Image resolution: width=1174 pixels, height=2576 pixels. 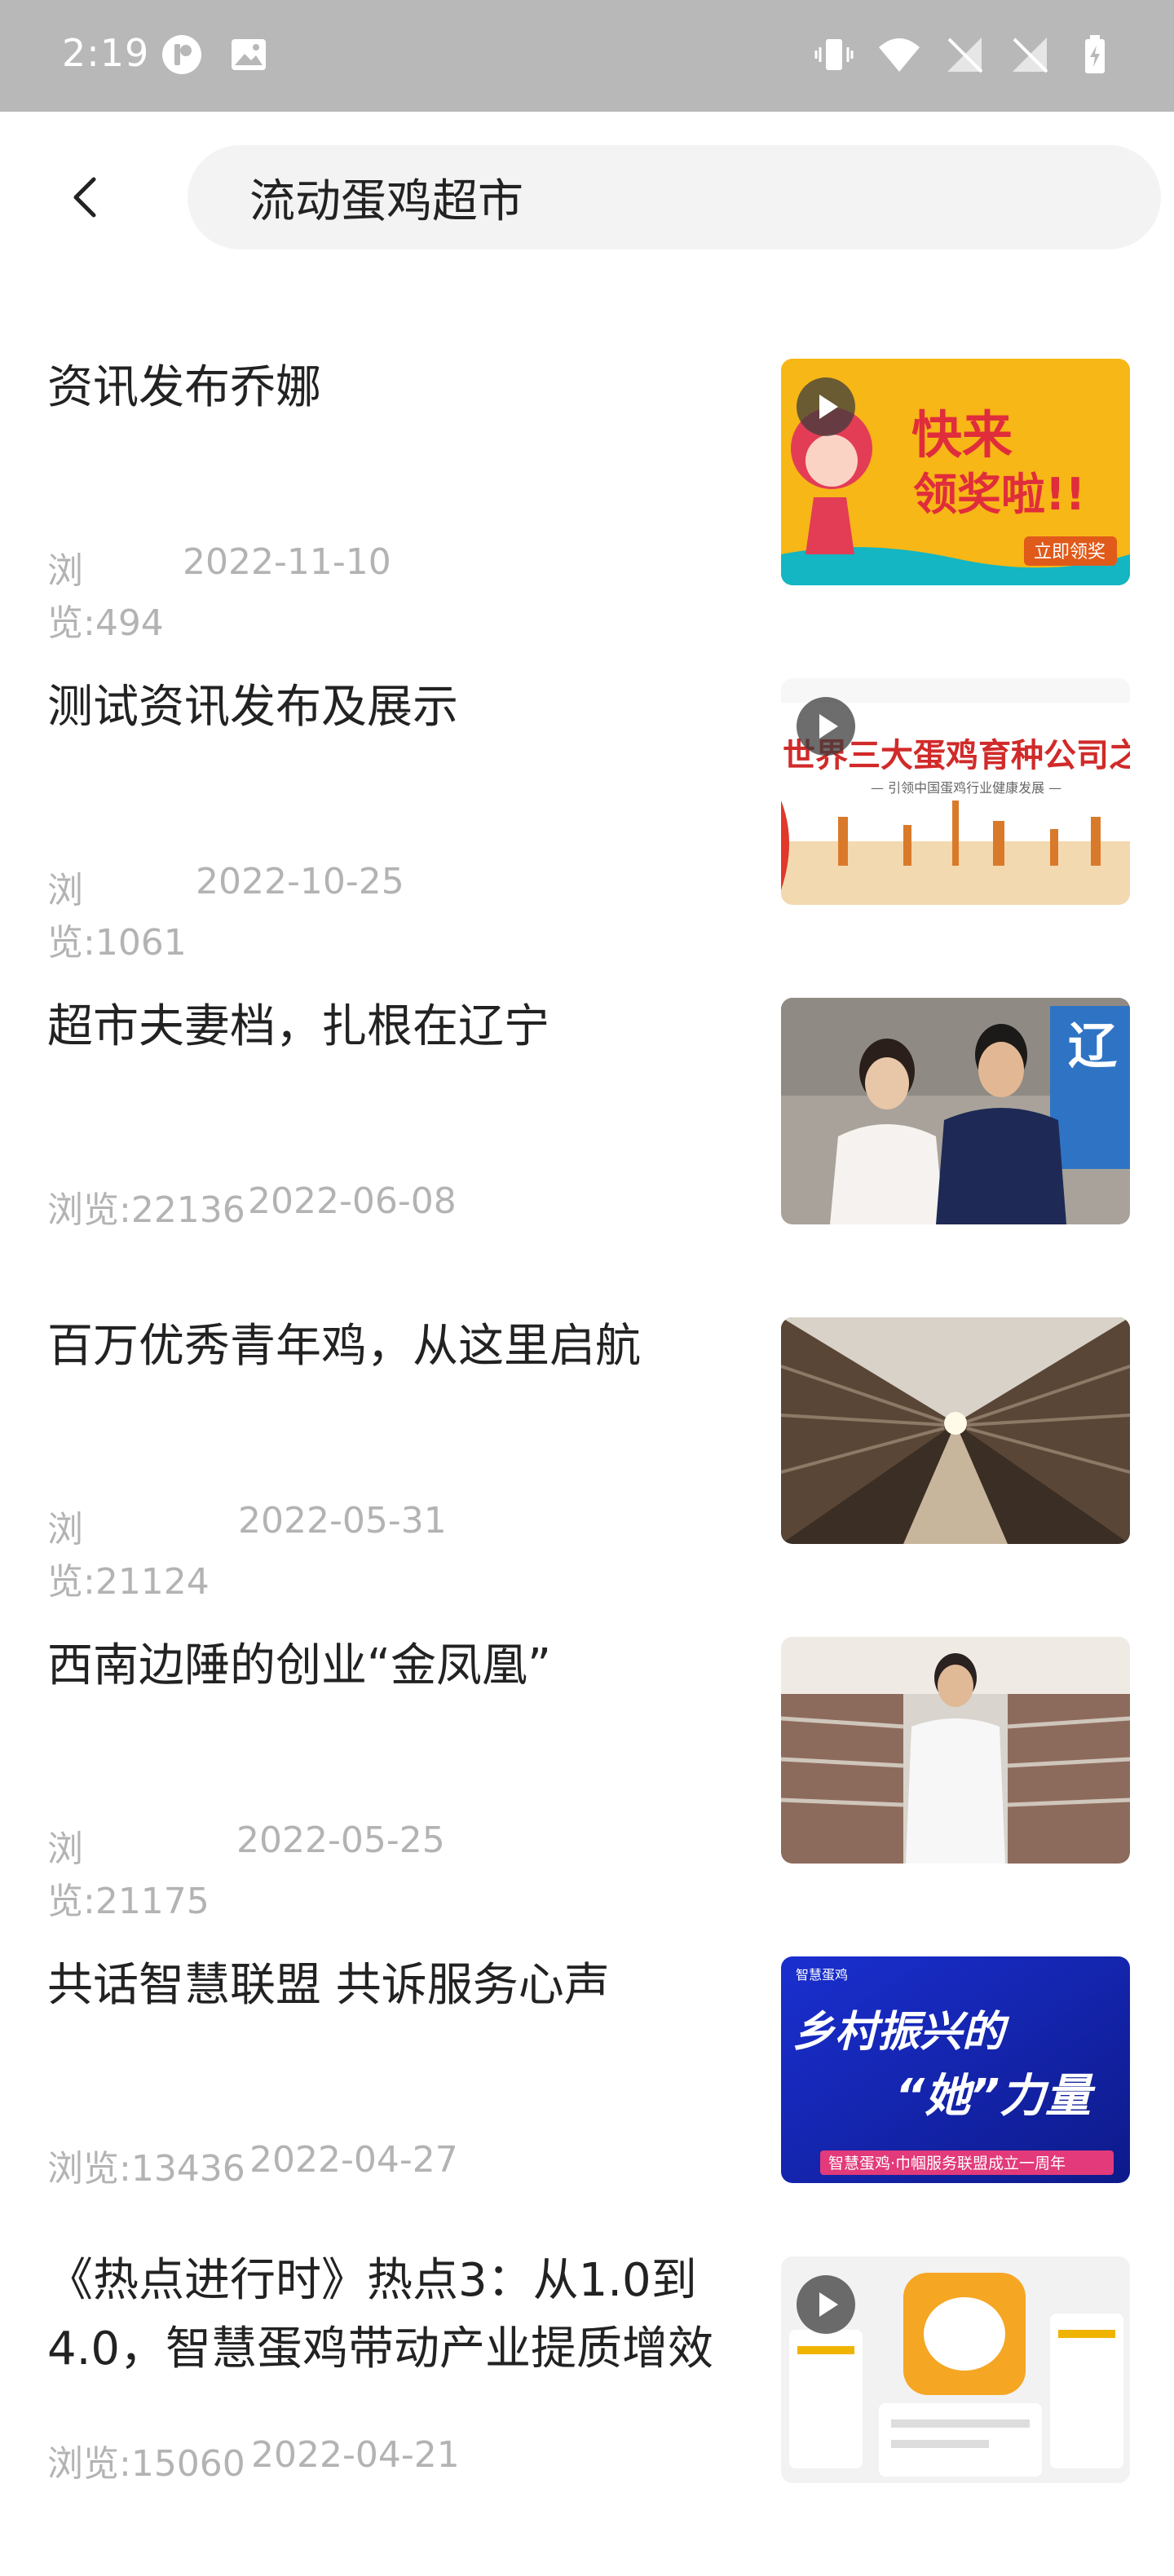 I want to click on news-item: 西南边陲的创业“金凤凰” 浏览:21175 2022-05-25, so click(x=587, y=1777).